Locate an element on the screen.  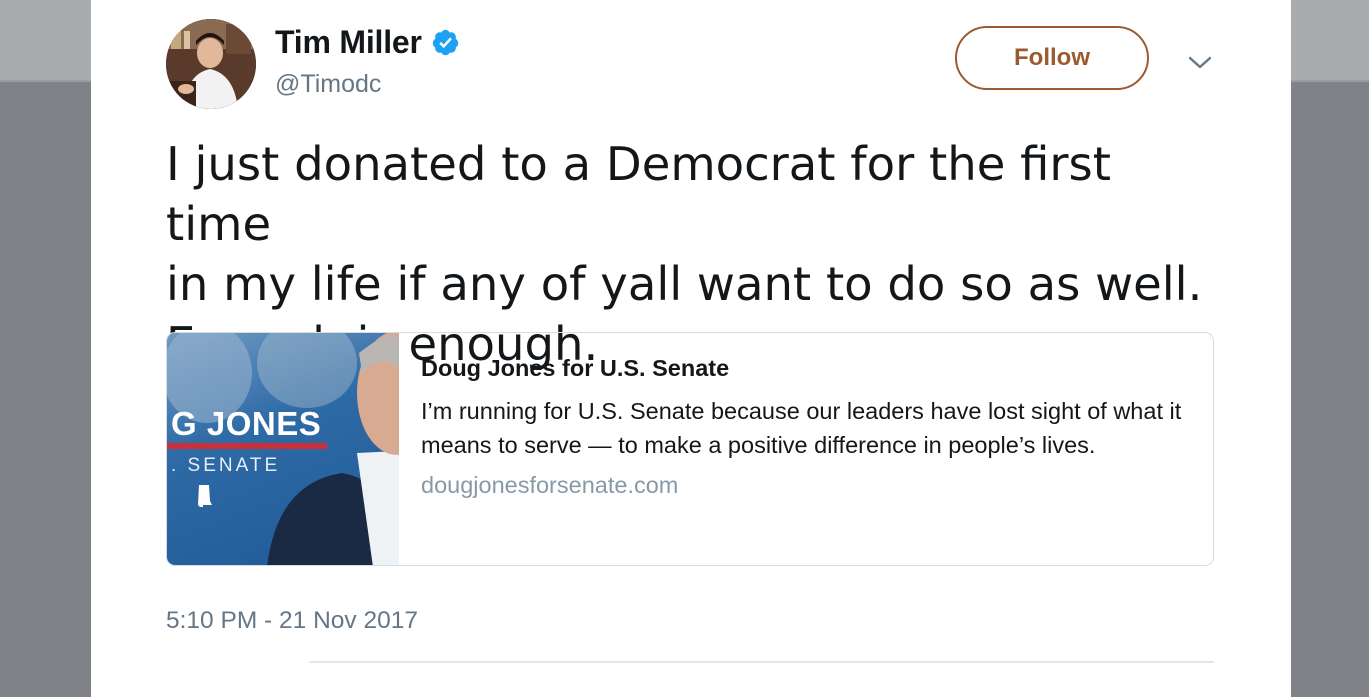
verified-badge-icon is located at coordinates (445, 42).